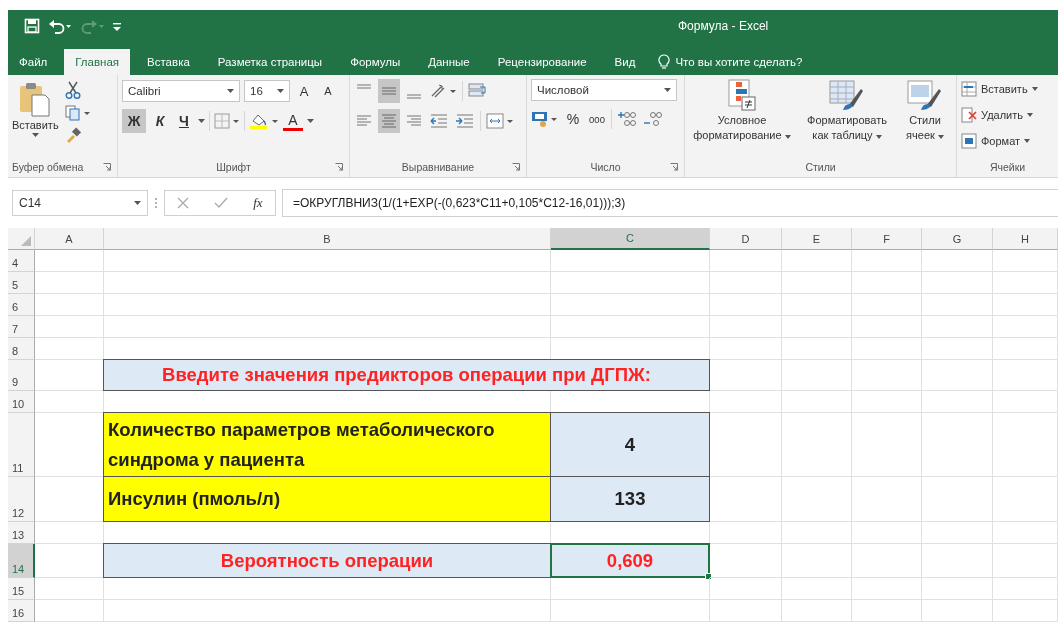 The image size is (1058, 623). I want to click on check-icon, so click(221, 203).